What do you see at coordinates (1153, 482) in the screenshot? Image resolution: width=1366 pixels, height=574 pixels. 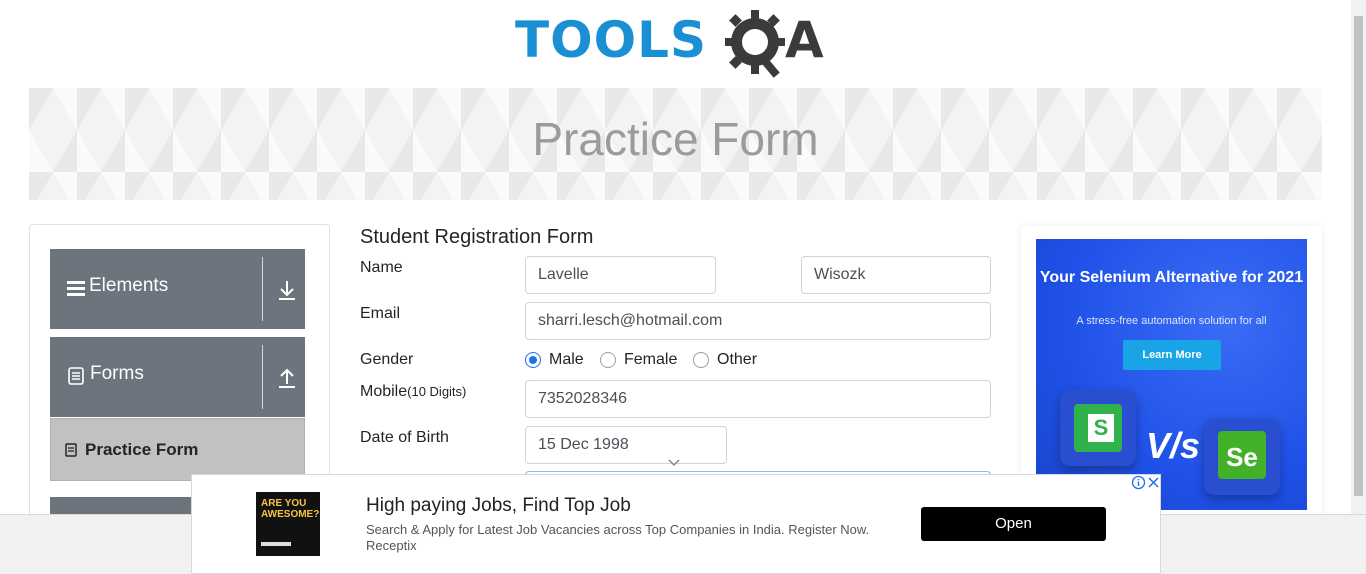 I see `close-icon` at bounding box center [1153, 482].